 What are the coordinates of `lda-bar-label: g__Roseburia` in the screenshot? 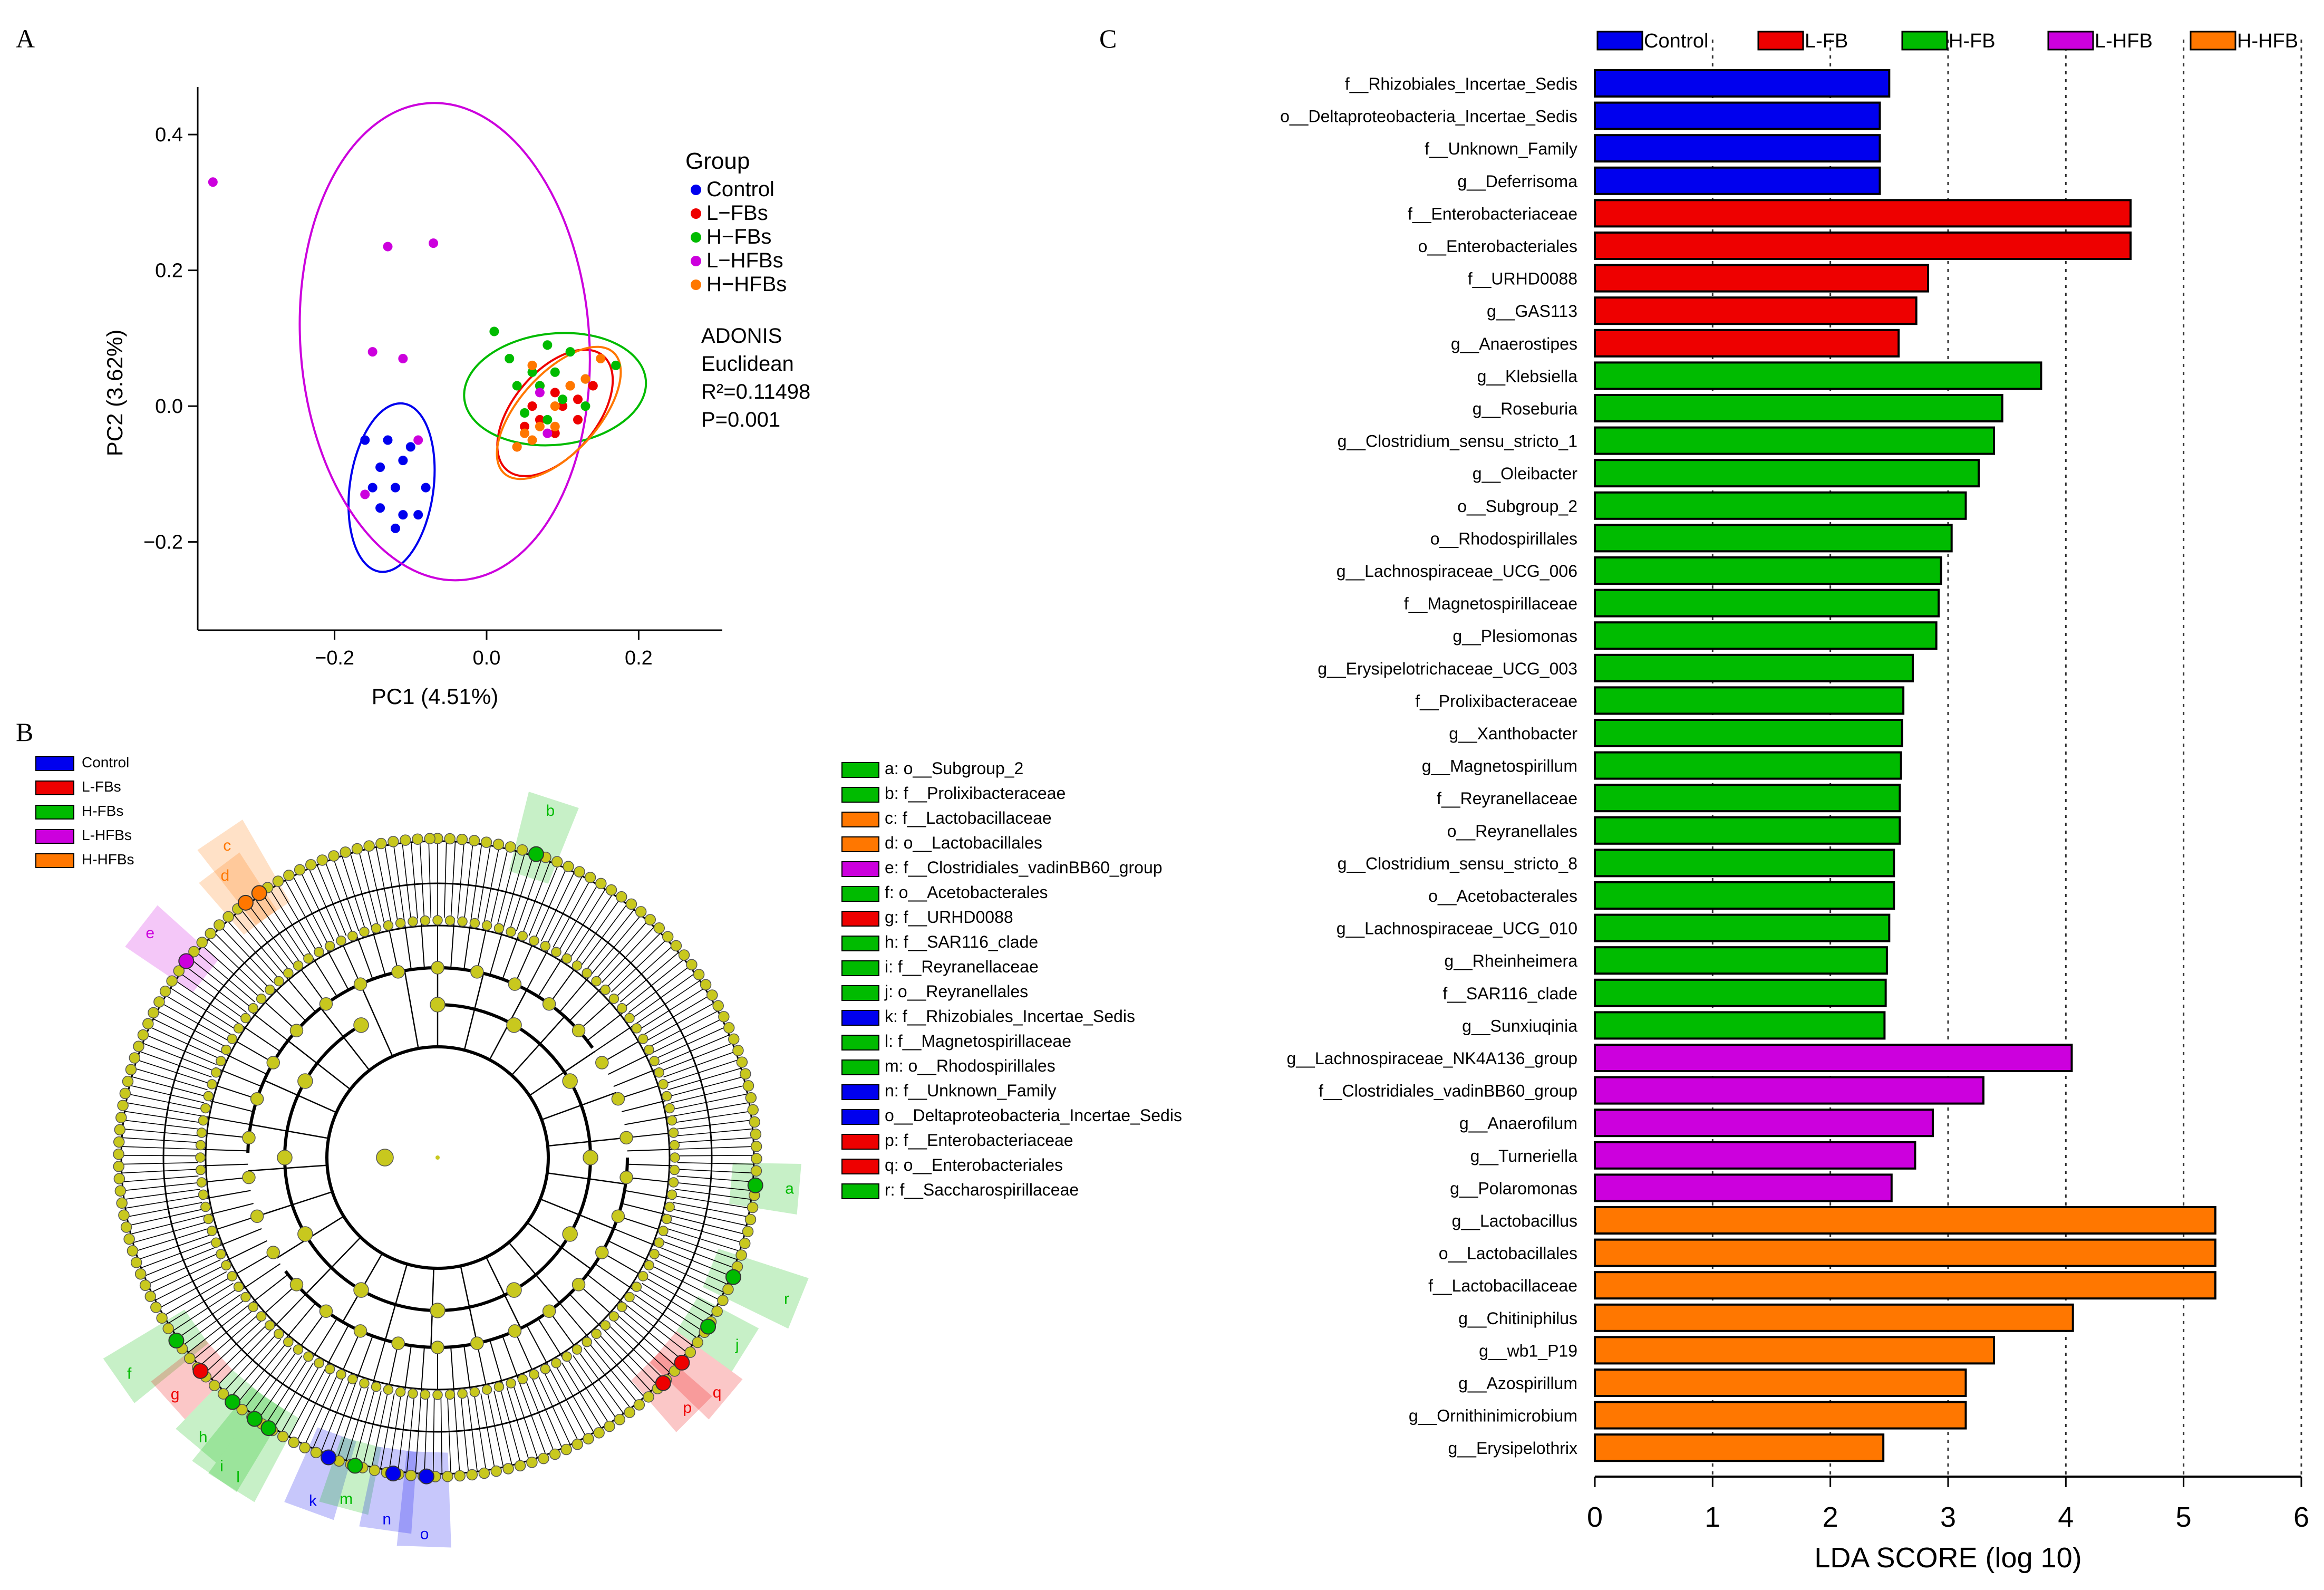 It's located at (1525, 409).